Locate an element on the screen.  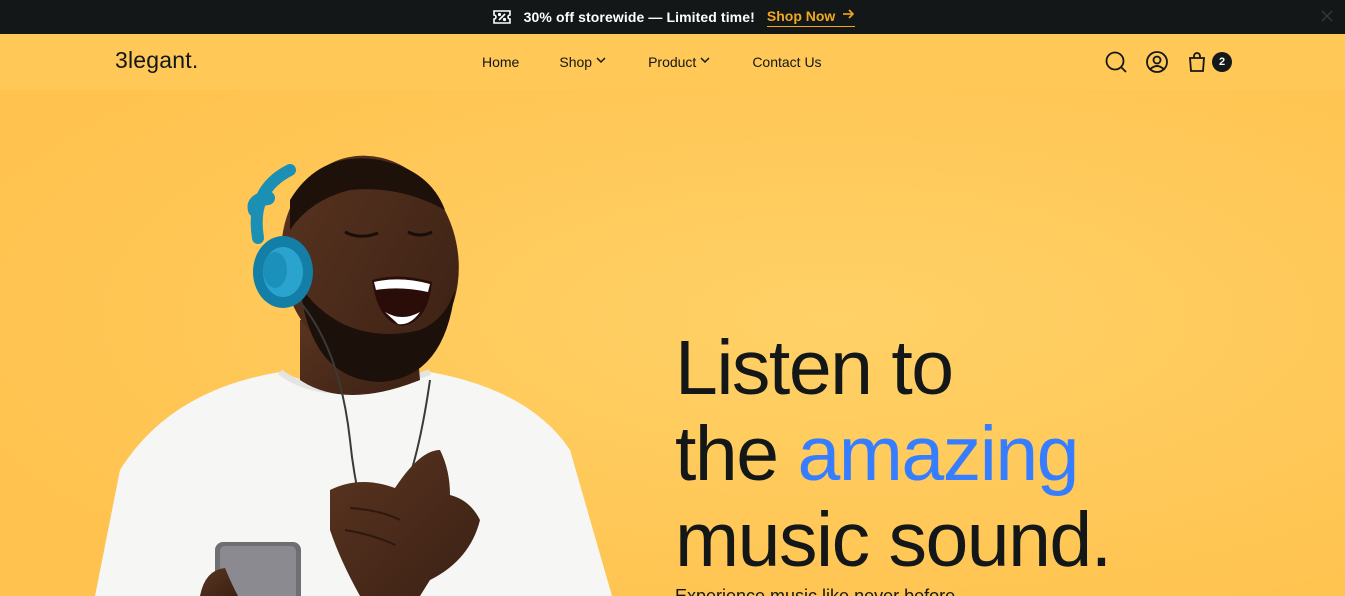
nav-product: Product is located at coordinates (680, 61).